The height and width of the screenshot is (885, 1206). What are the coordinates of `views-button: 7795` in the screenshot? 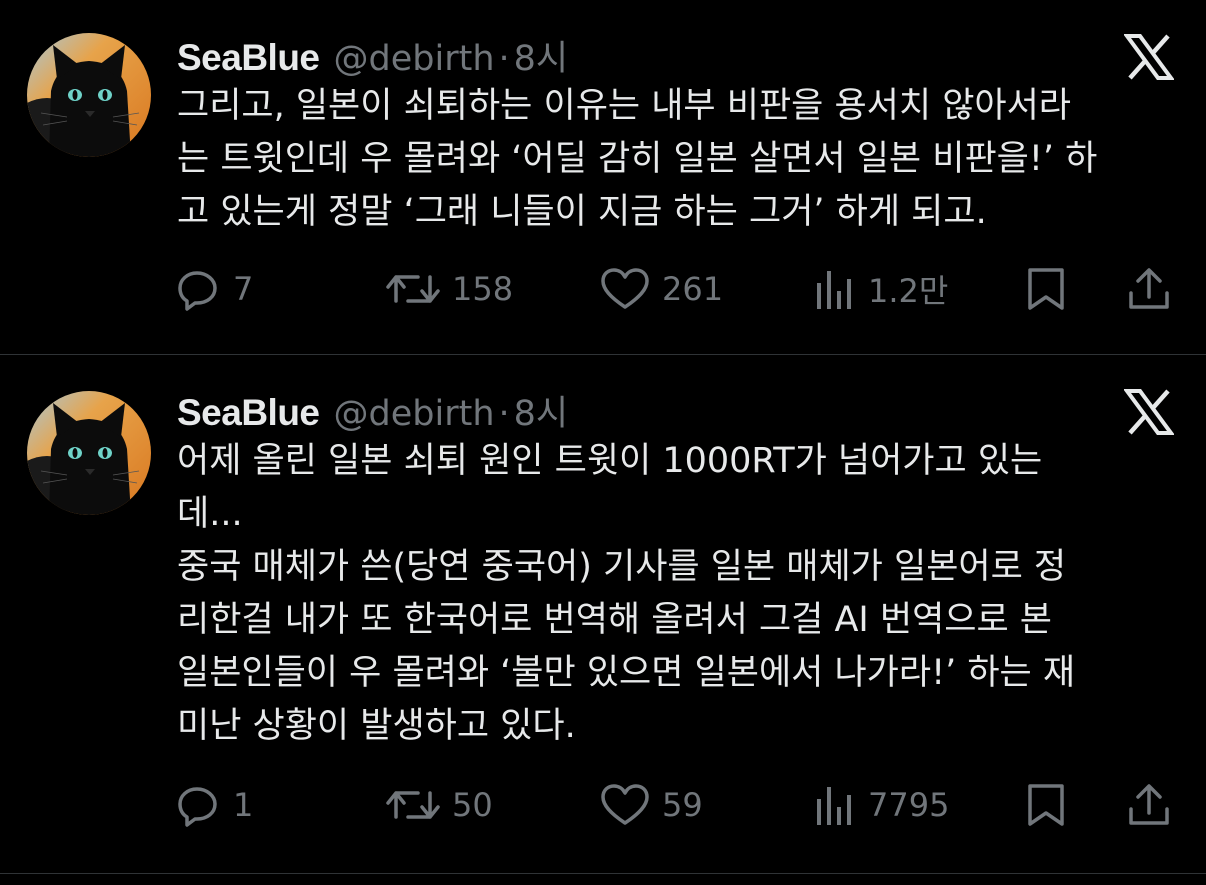 It's located at (881, 805).